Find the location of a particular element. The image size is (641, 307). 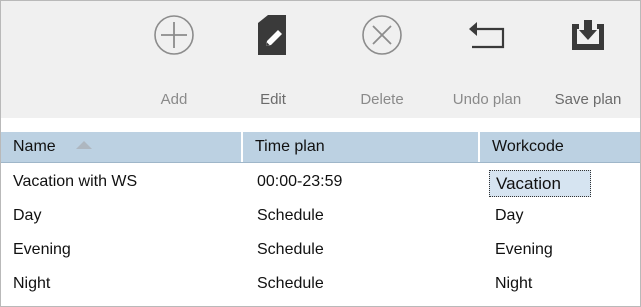

table-row: Vacation with WS 00:00-23:59 Vacation is located at coordinates (320, 182).